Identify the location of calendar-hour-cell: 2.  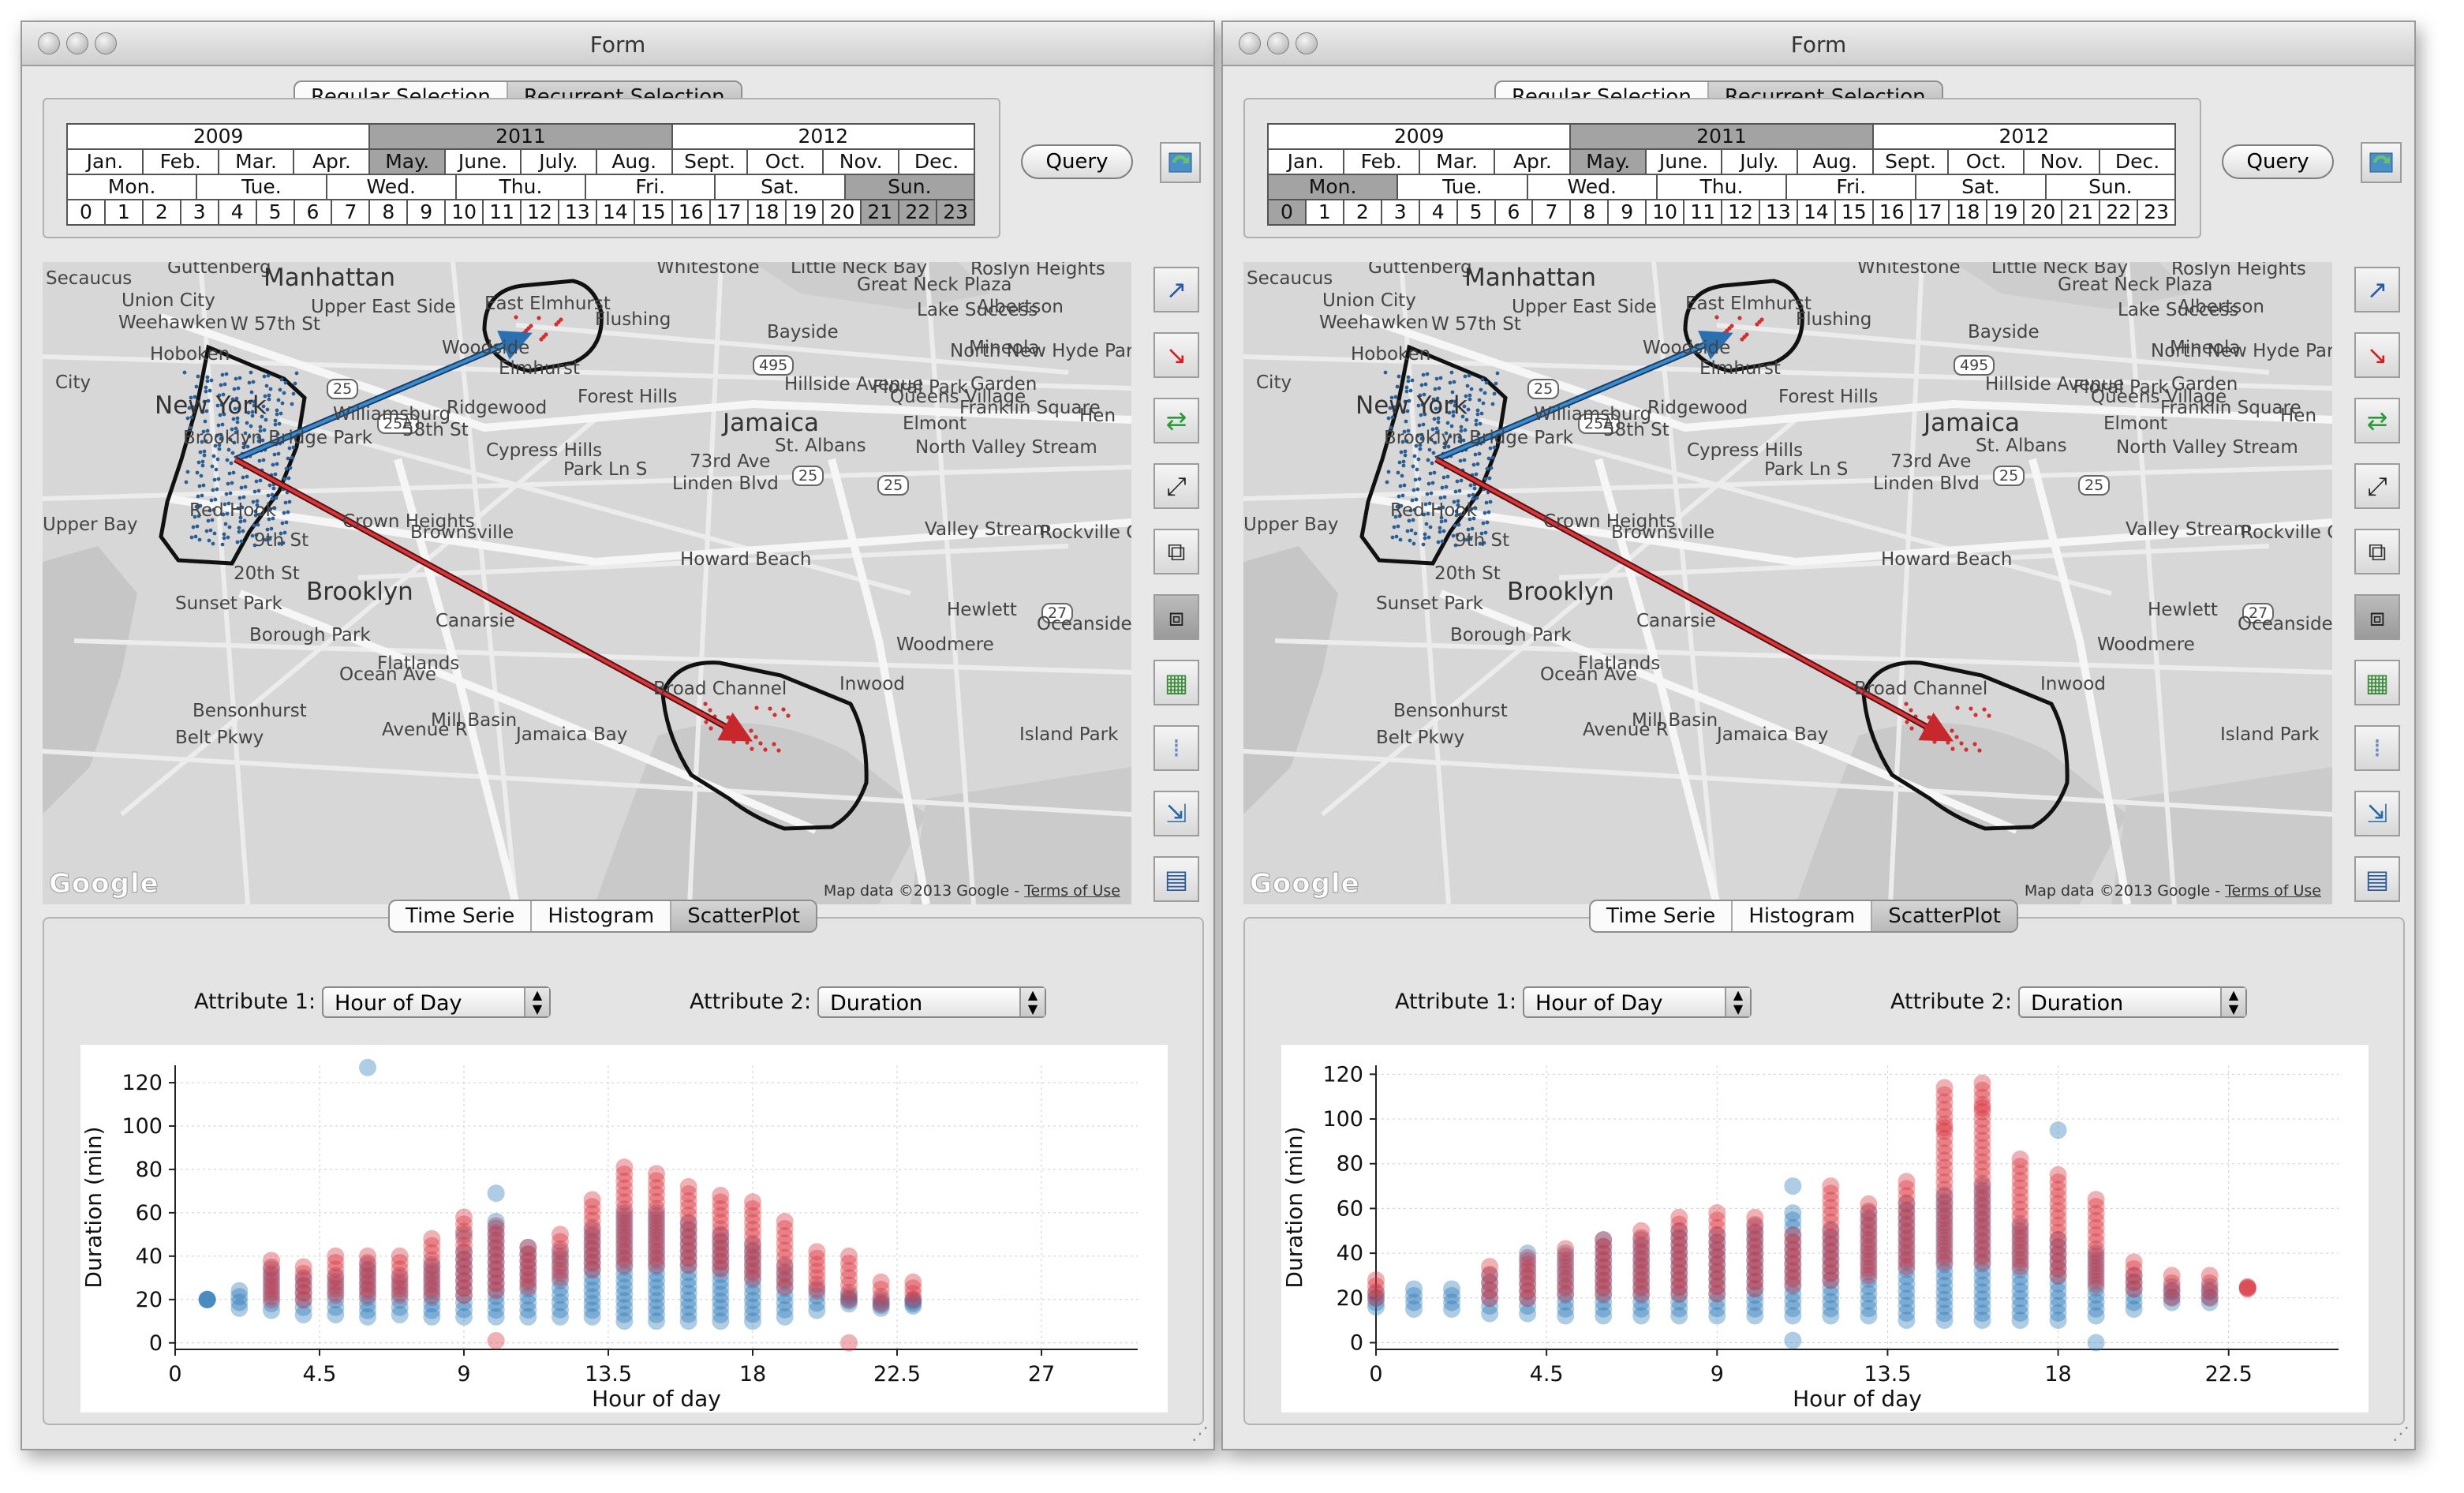
(162, 212).